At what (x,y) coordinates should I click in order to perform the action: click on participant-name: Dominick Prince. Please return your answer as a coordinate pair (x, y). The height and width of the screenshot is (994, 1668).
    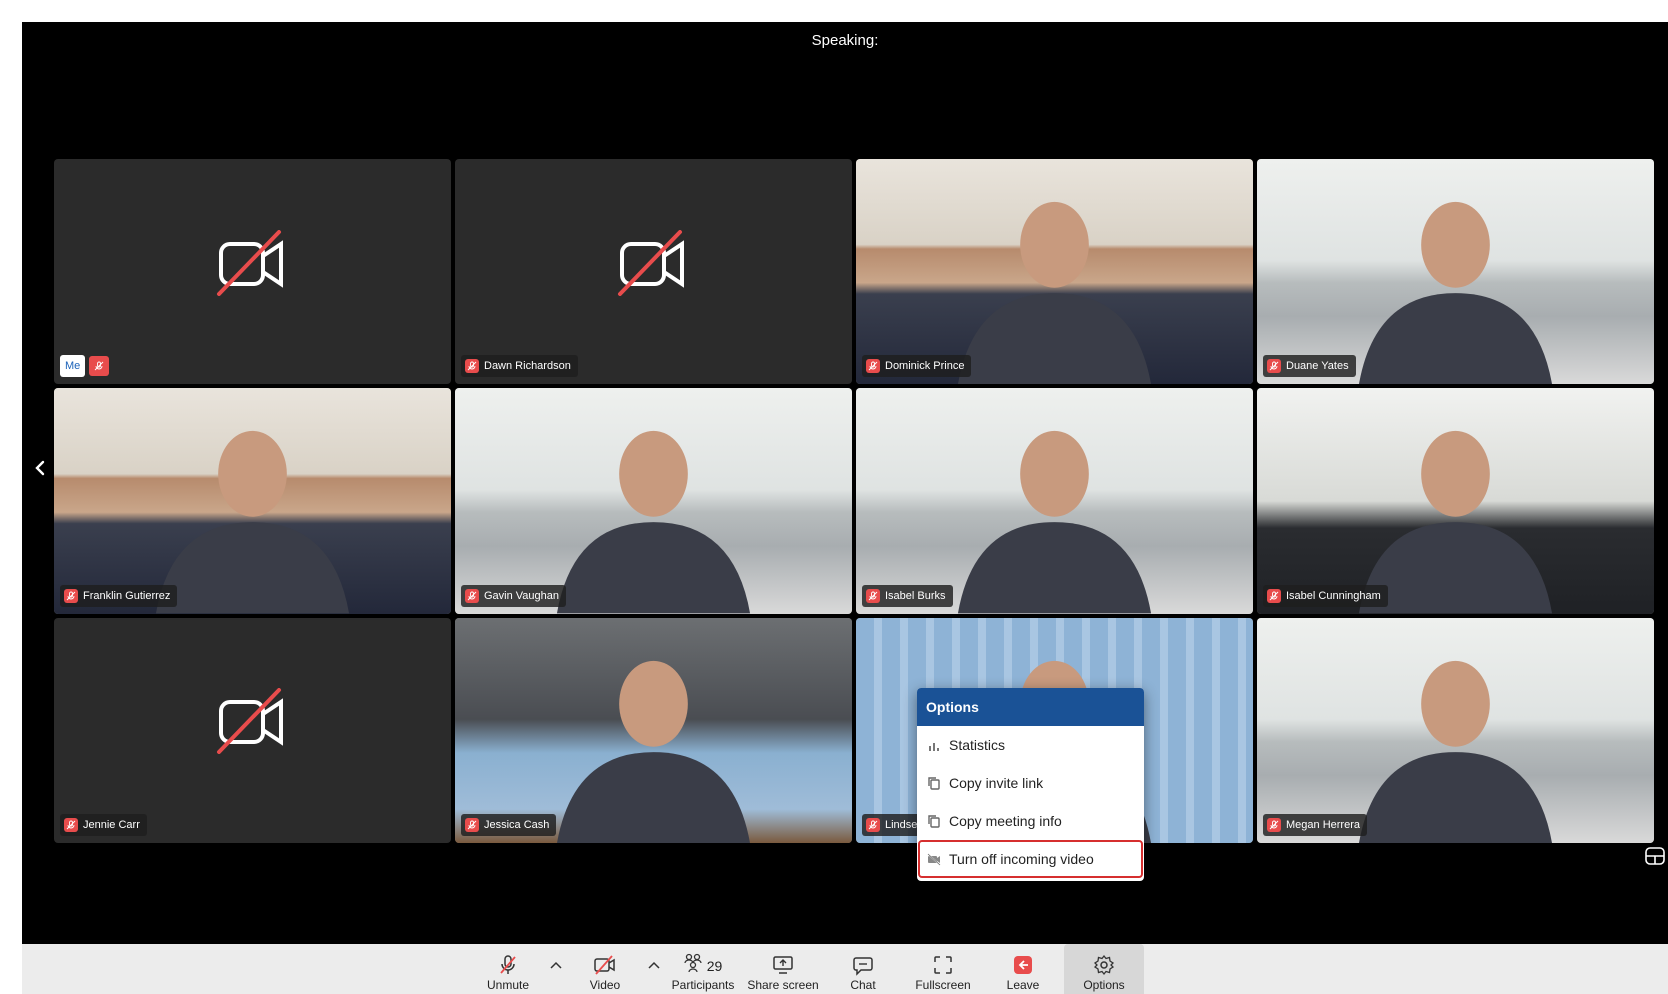
    Looking at the image, I should click on (925, 366).